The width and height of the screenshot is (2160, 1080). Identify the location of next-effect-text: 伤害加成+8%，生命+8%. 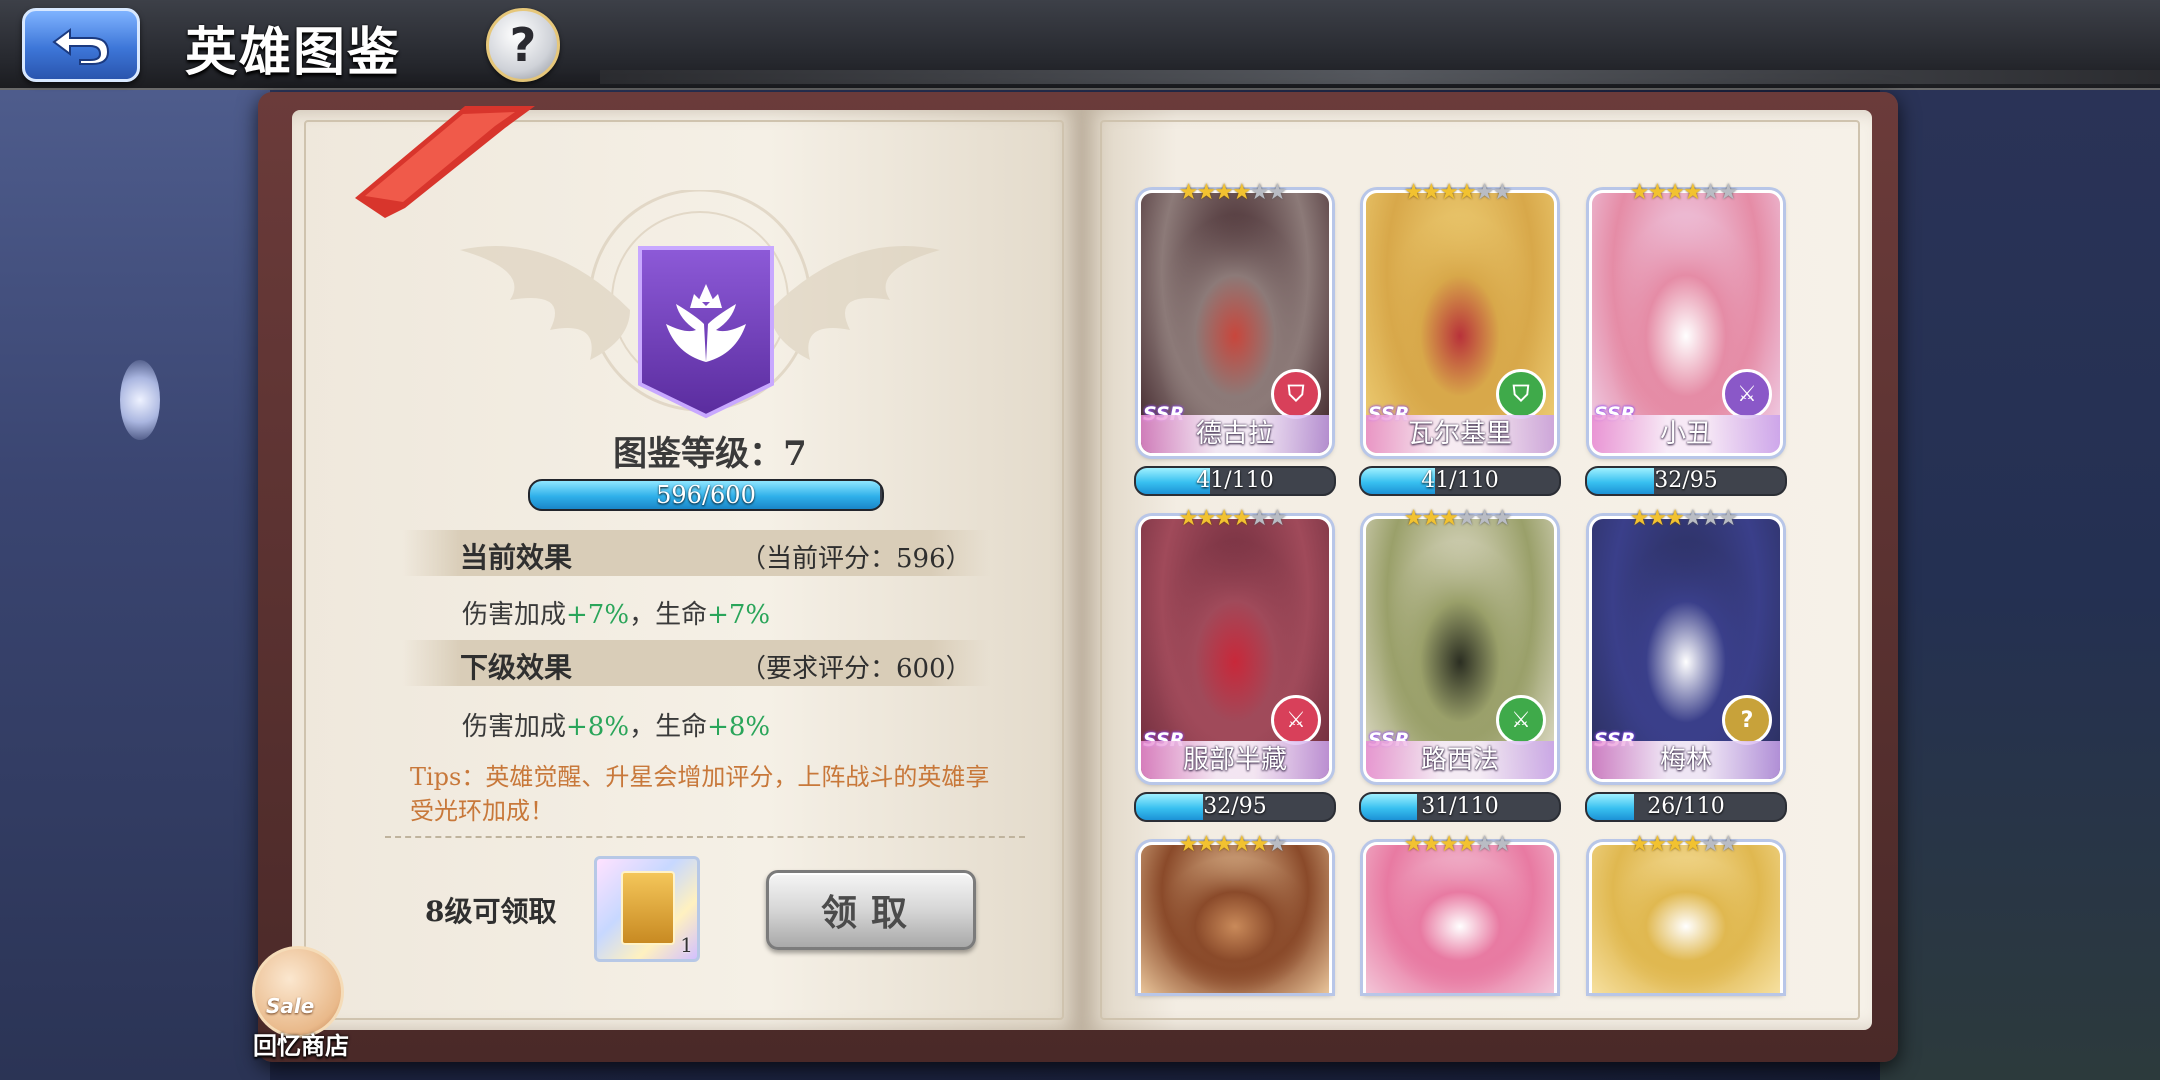
(616, 724).